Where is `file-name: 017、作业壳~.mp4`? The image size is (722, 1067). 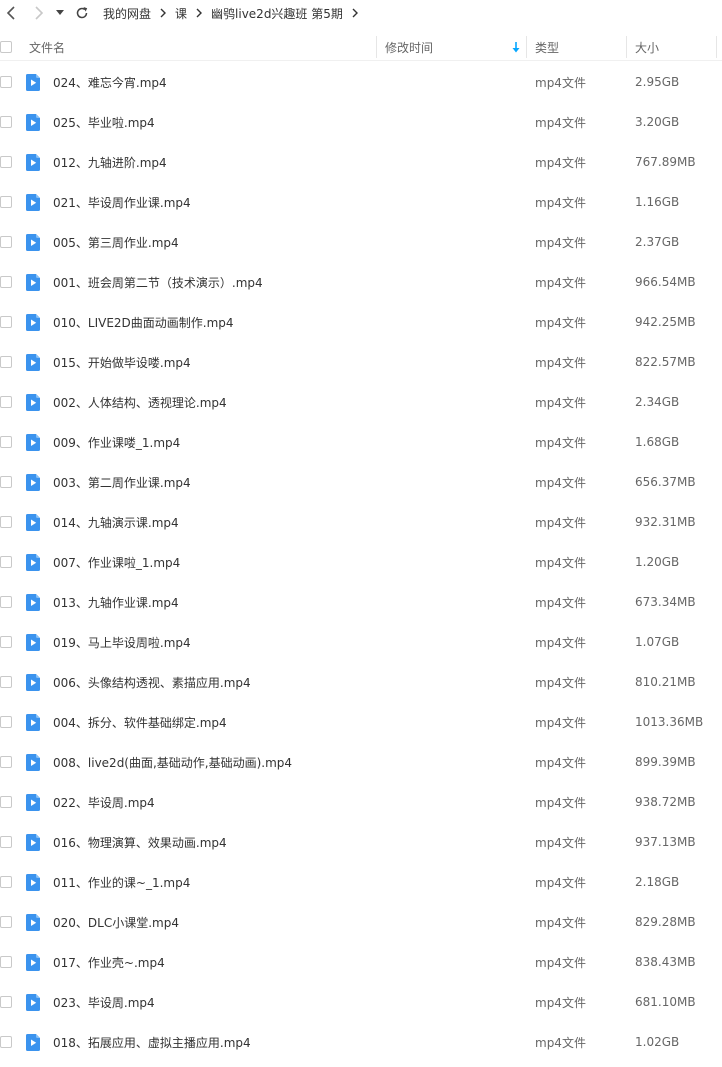
file-name: 017、作业壳~.mp4 is located at coordinates (109, 962).